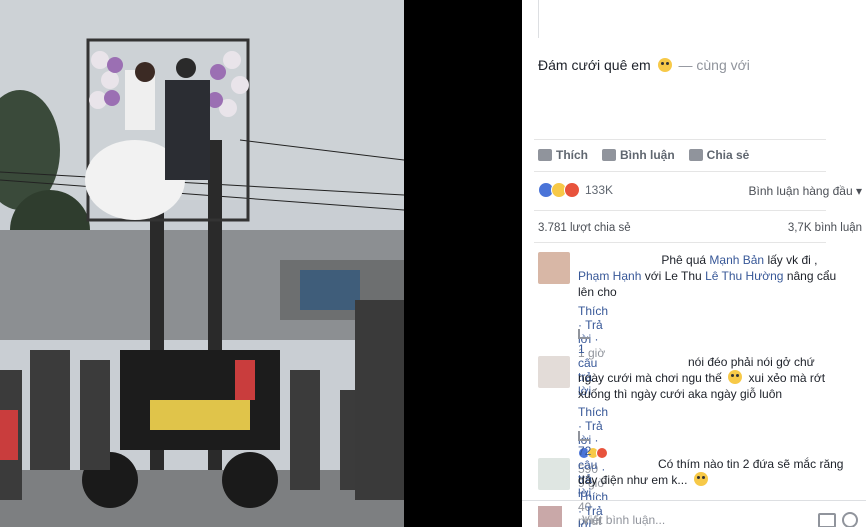  Describe the element at coordinates (751, 362) in the screenshot. I see `comment-text-part: nói đéo phải nói gở chứ` at that location.